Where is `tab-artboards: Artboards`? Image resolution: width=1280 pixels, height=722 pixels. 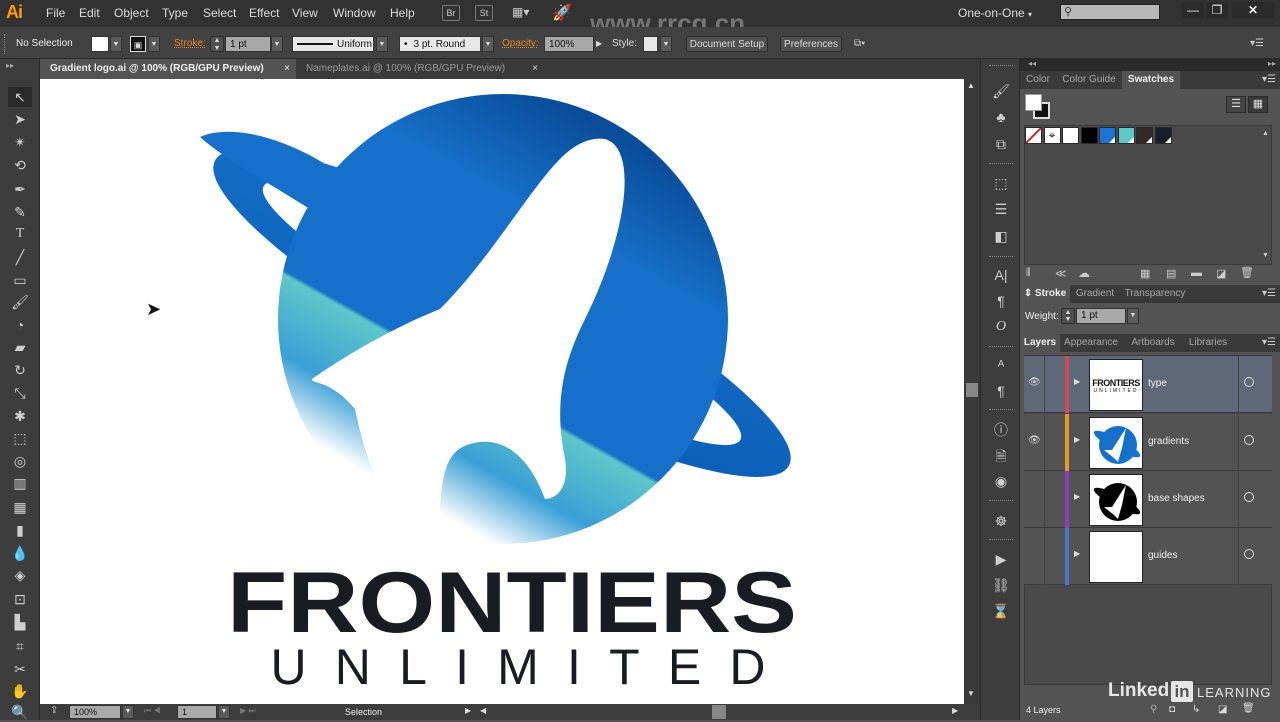 tab-artboards: Artboards is located at coordinates (1153, 343).